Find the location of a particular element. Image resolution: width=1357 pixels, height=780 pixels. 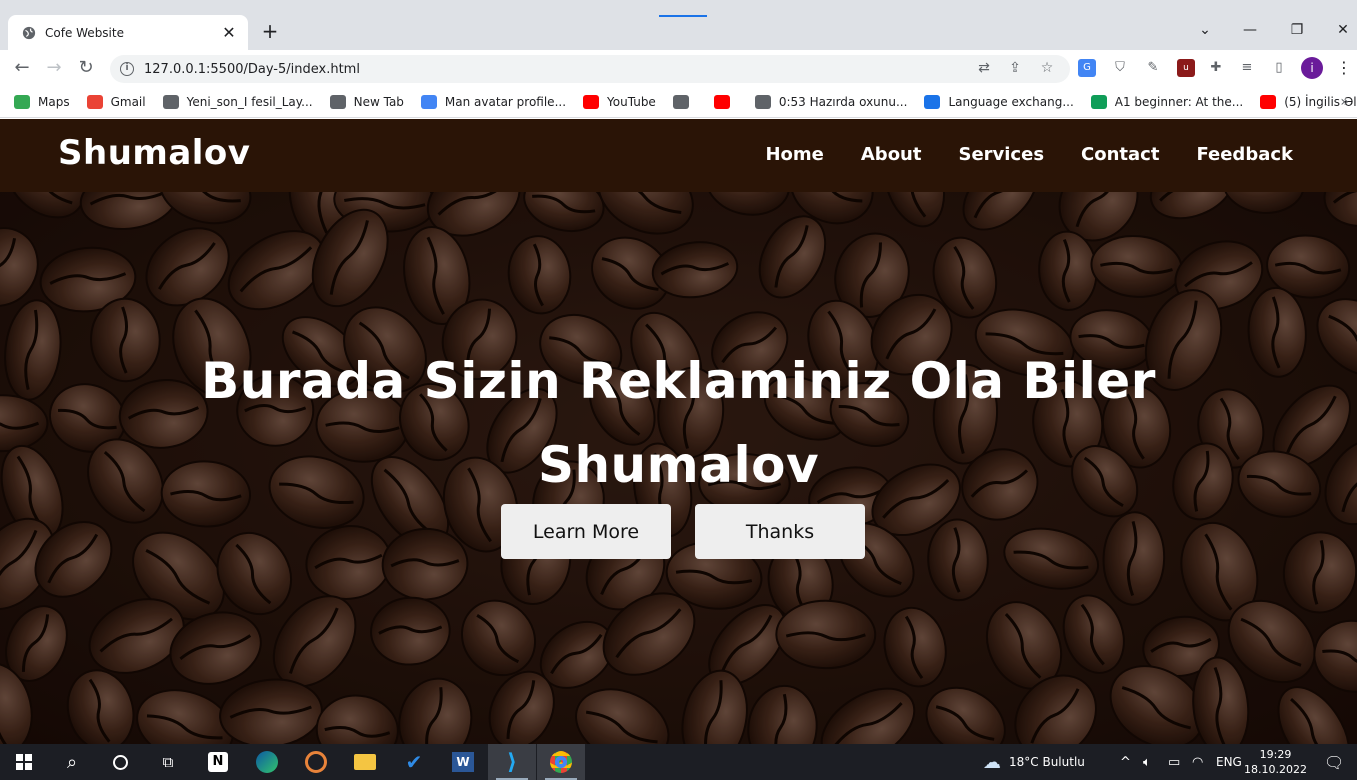

nav-contact: Contact is located at coordinates (1120, 154).